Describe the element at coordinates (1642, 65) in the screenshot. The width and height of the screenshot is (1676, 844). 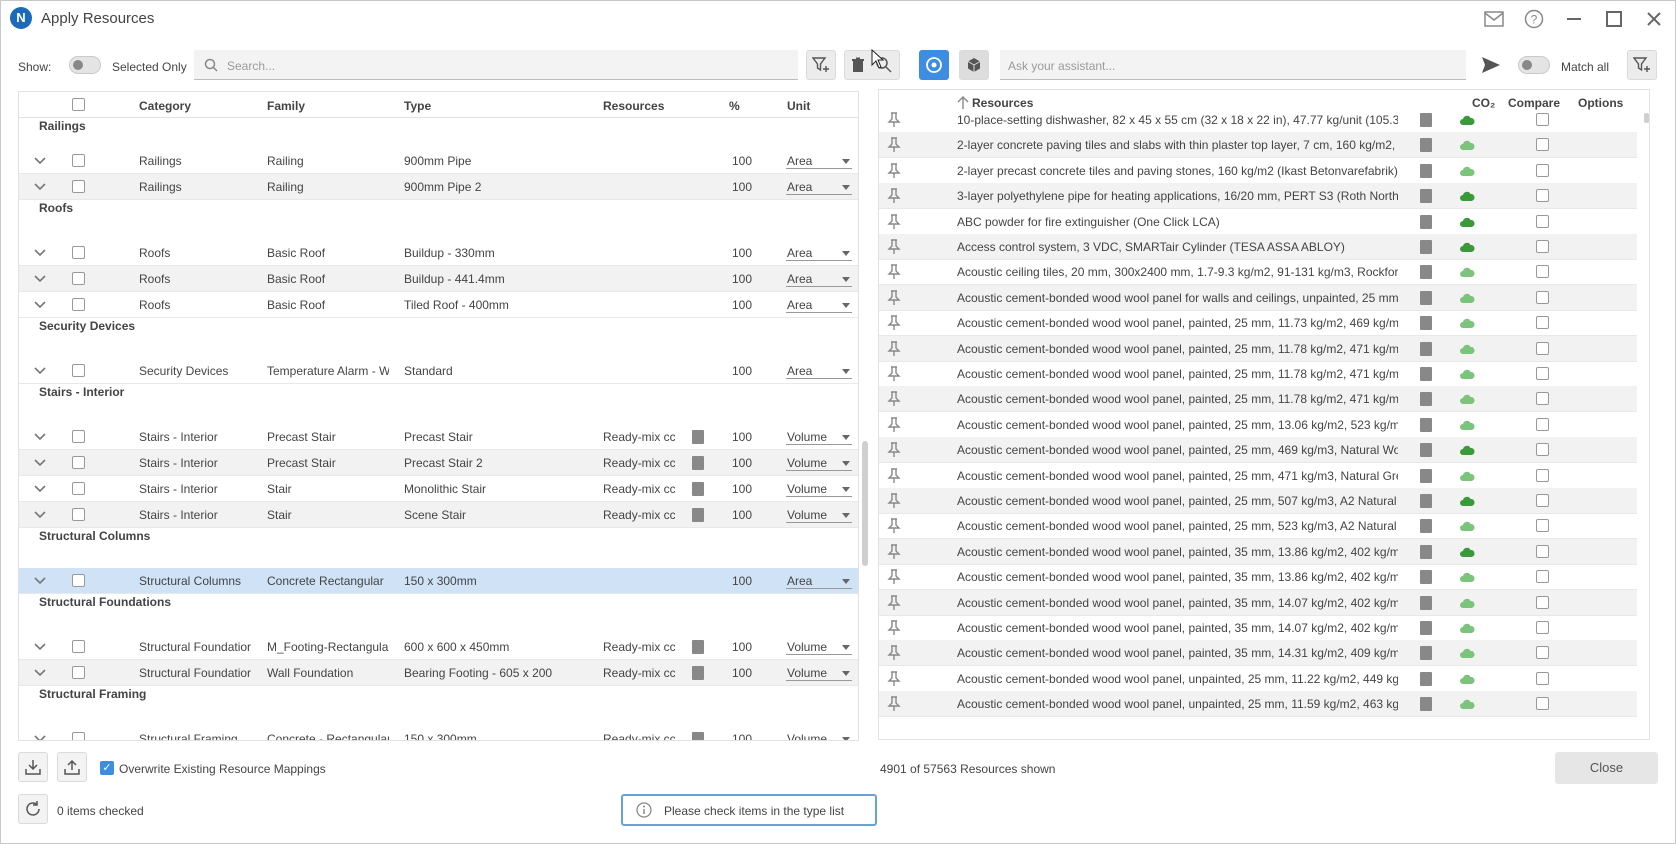
I see `filter-right-button` at that location.